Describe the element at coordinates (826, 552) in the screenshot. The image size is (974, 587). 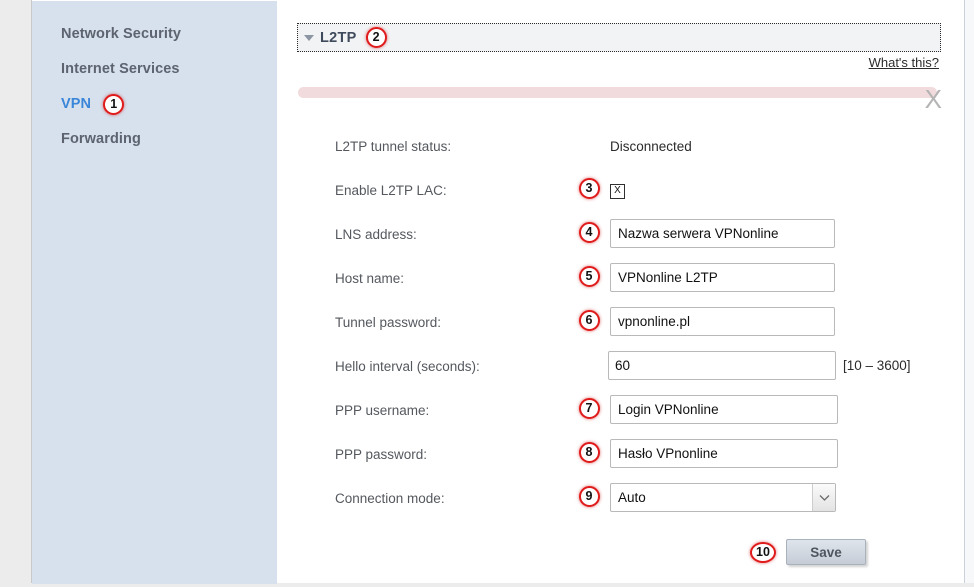
I see `save-button: Save` at that location.